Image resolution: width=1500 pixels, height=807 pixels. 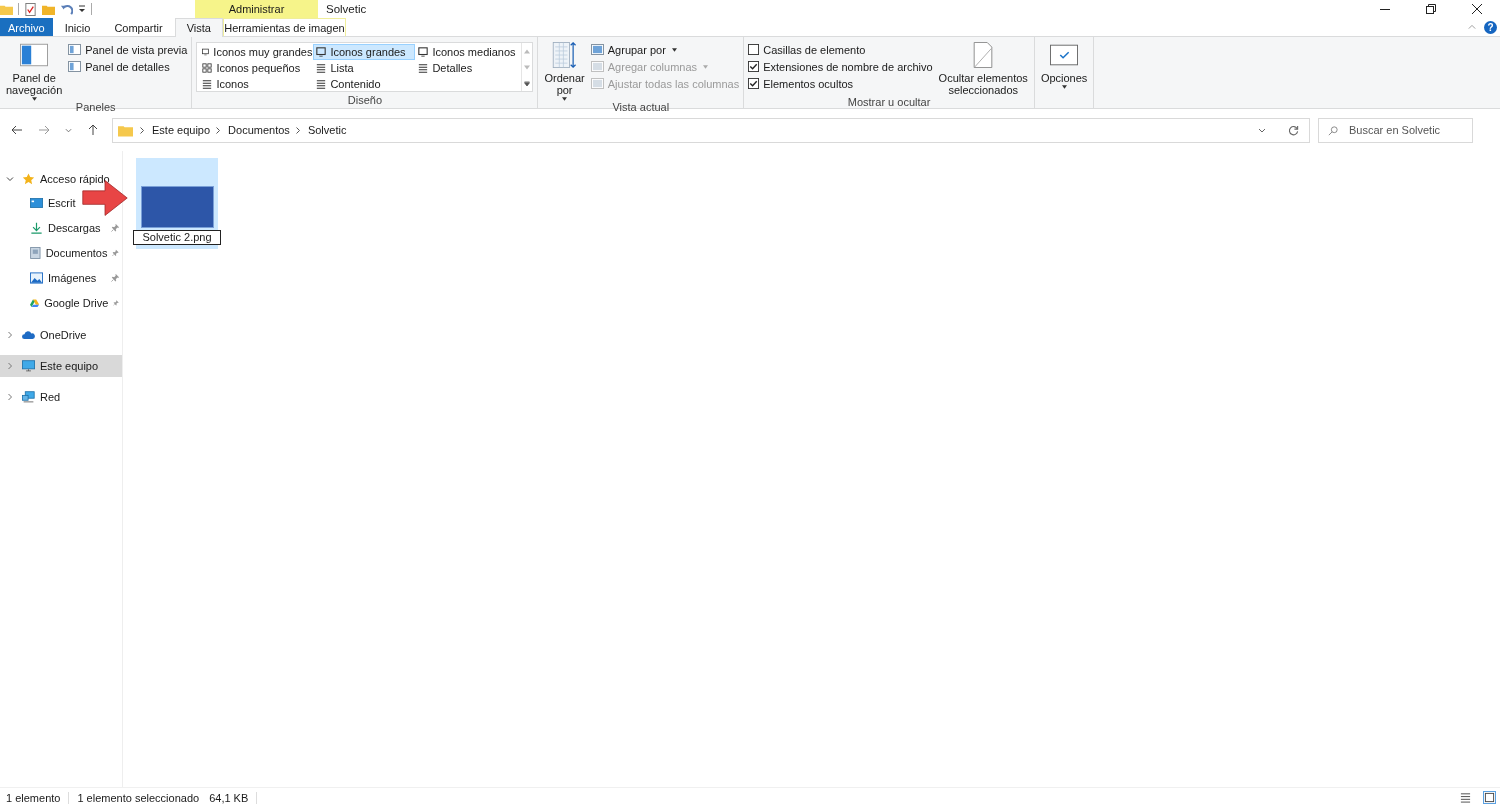 What do you see at coordinates (38, 202) in the screenshot?
I see `tree-item: Escrit` at bounding box center [38, 202].